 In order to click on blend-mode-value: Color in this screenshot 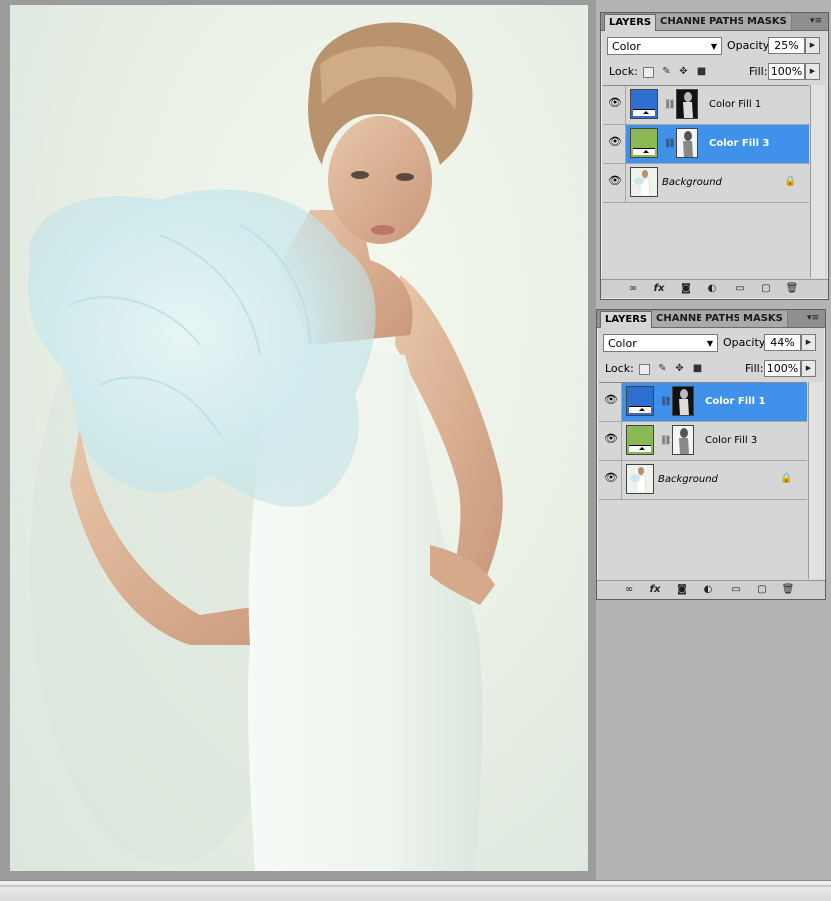, I will do `click(622, 343)`.